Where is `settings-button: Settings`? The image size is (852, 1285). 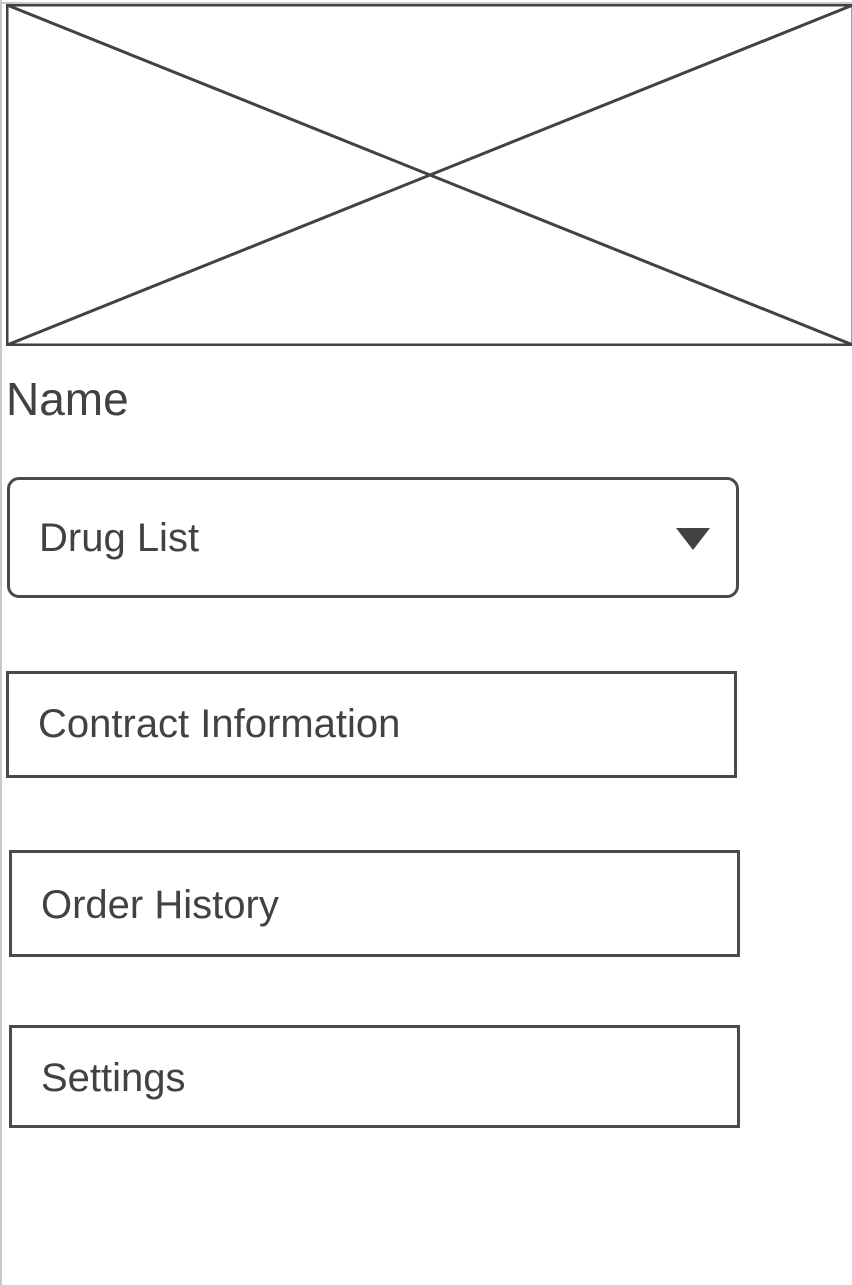
settings-button: Settings is located at coordinates (374, 1076).